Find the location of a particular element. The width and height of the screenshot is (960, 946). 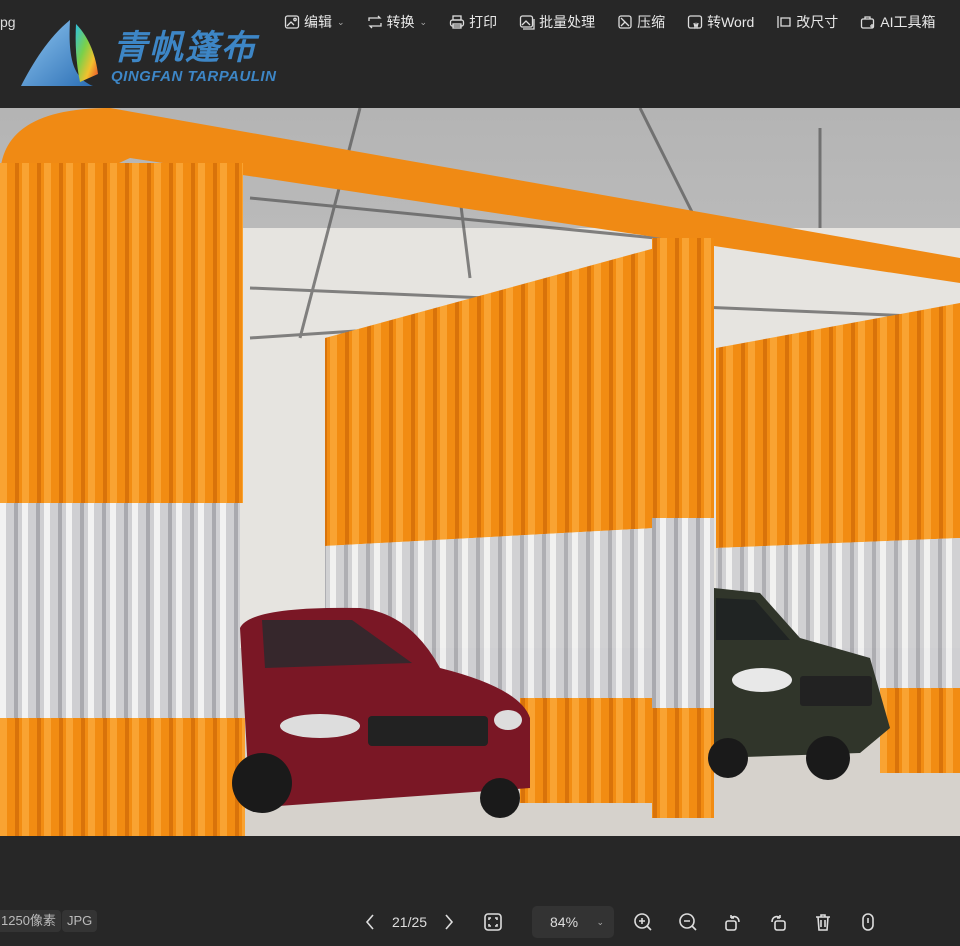

resize-button: 改尺寸 is located at coordinates (807, 22).